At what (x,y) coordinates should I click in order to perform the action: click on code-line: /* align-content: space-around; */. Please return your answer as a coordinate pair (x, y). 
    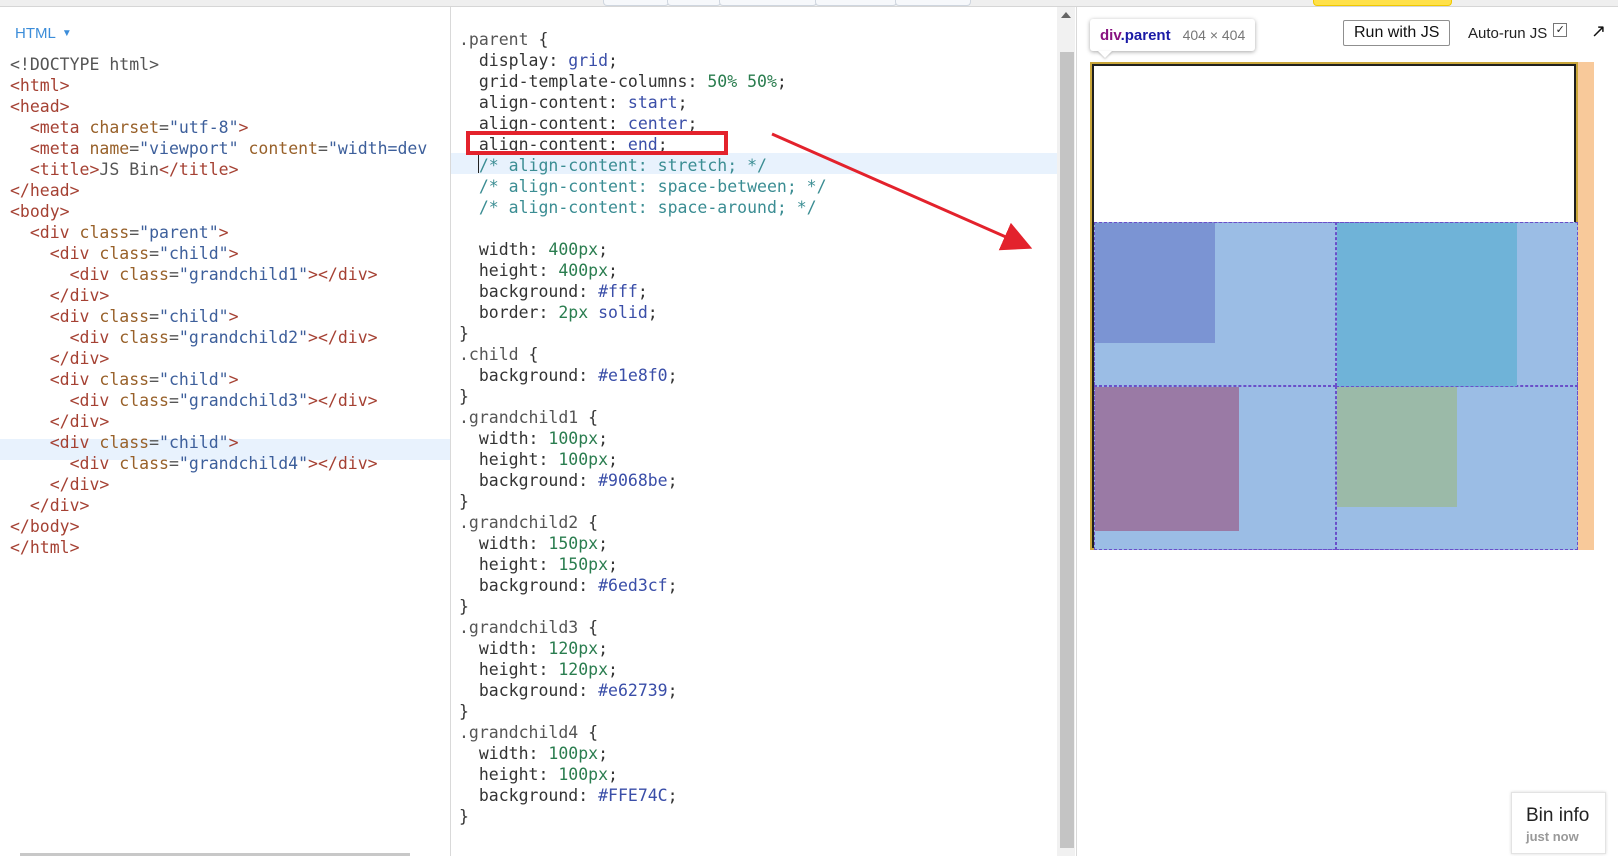
    Looking at the image, I should click on (643, 207).